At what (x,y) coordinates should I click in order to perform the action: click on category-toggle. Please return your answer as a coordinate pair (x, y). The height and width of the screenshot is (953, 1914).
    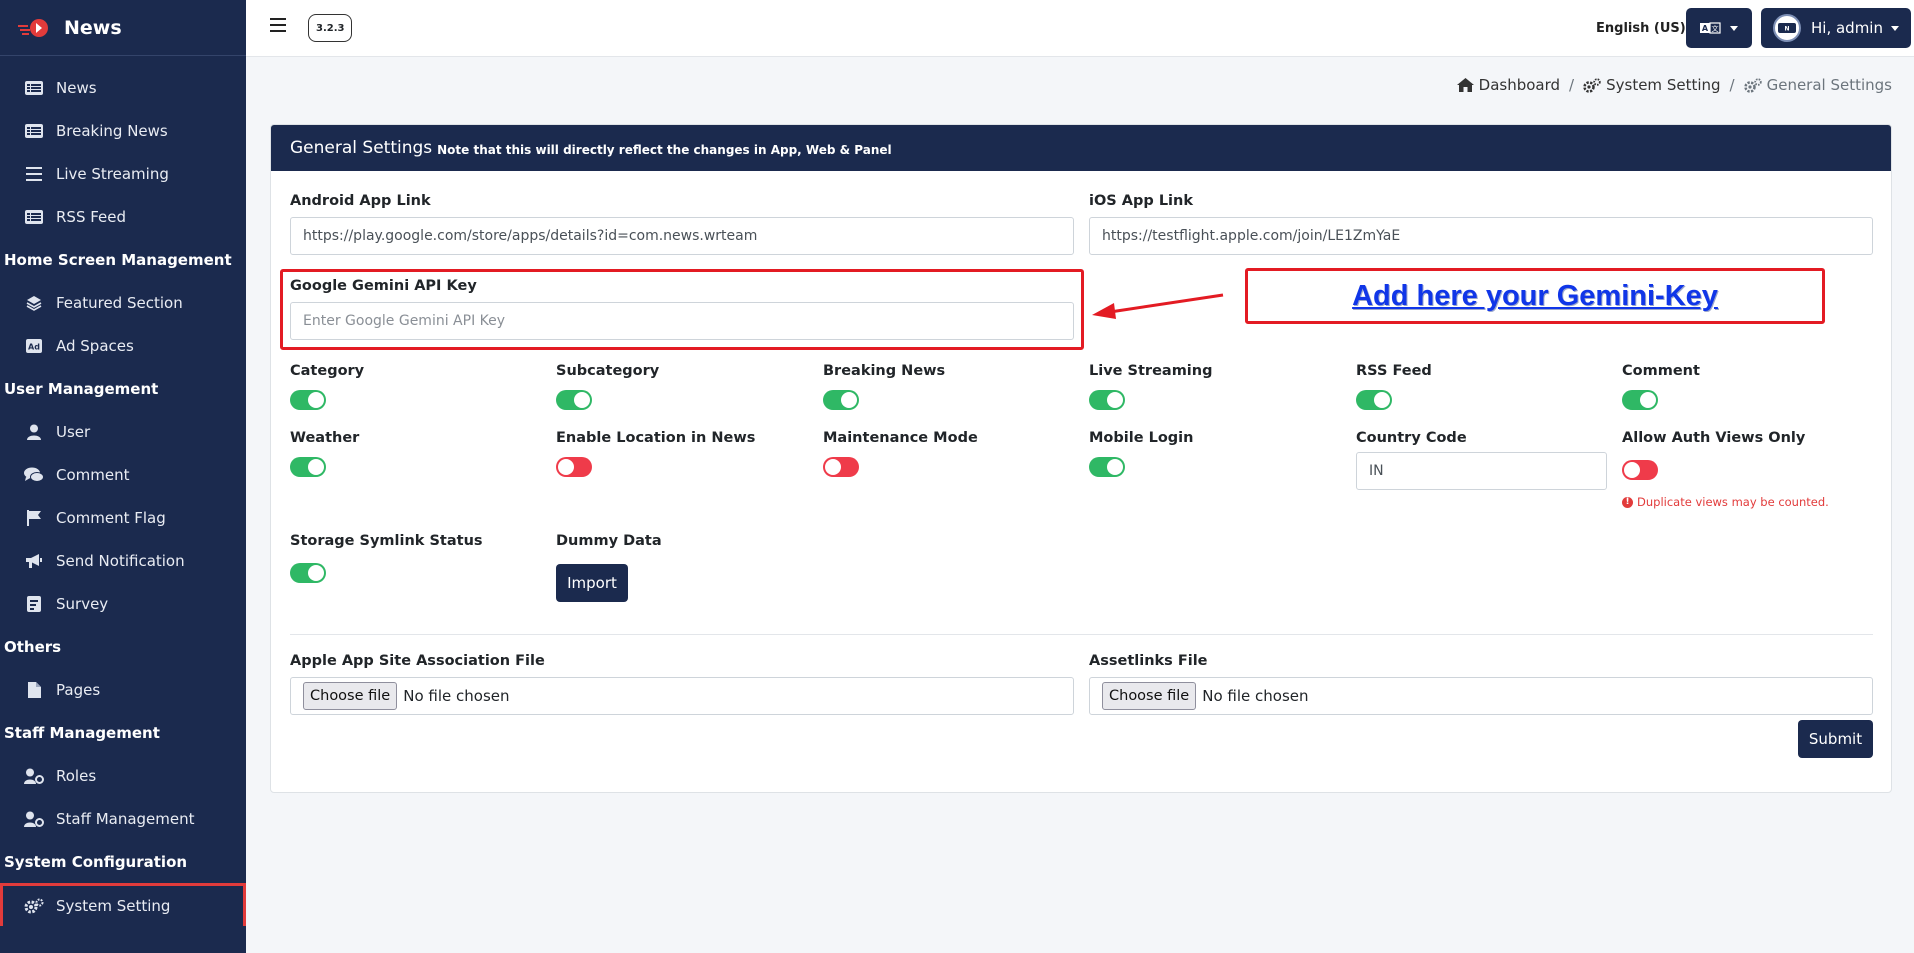
    Looking at the image, I should click on (308, 400).